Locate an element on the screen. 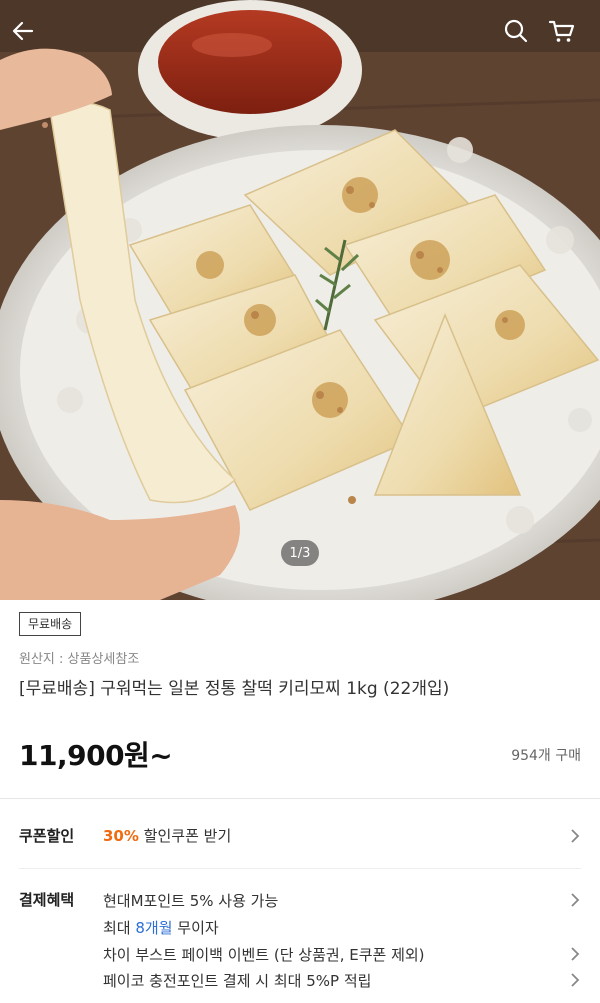  installment-suffix: 무이자 is located at coordinates (195, 928).